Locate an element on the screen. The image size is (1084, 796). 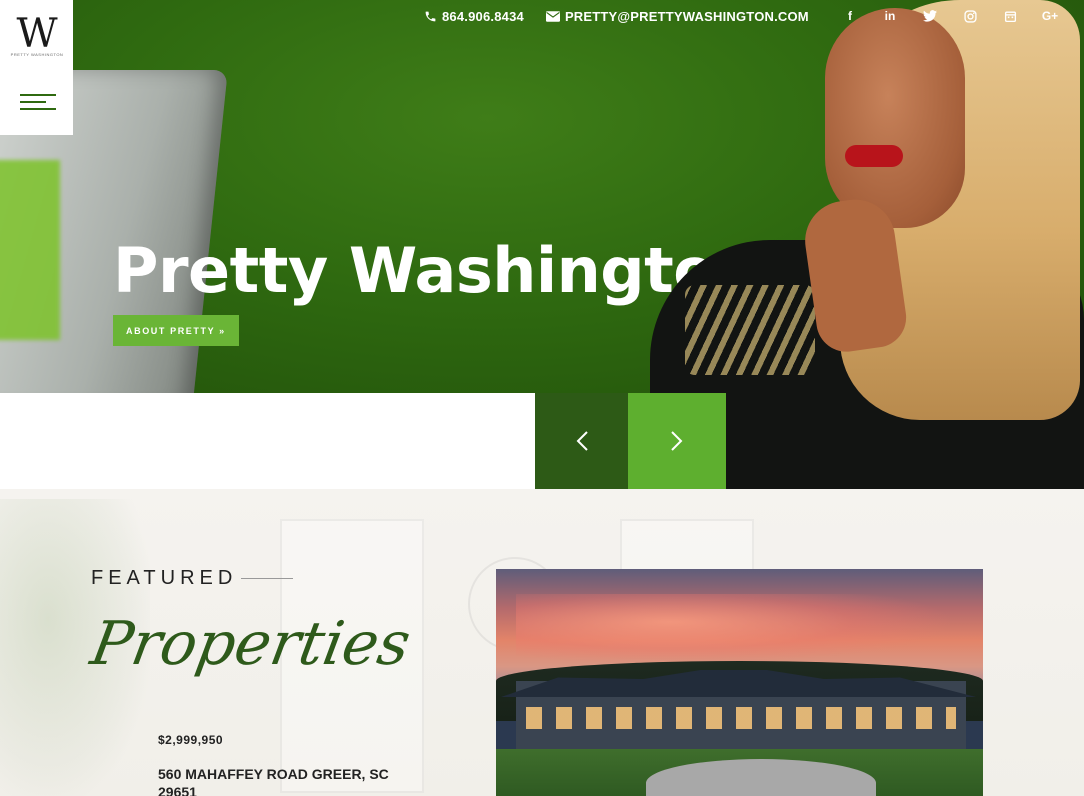
properties-script-title: Properties is located at coordinates (250, 644).